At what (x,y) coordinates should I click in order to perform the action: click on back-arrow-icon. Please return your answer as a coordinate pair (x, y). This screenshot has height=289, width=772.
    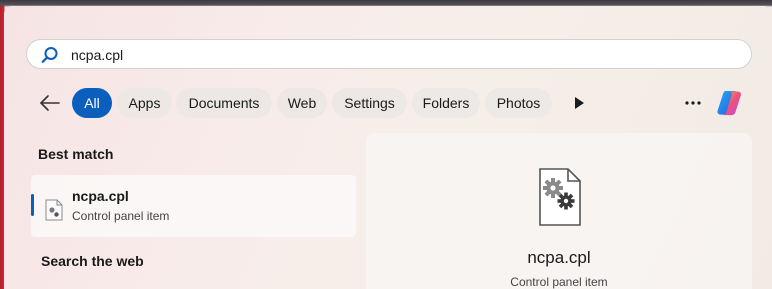
    Looking at the image, I should click on (50, 103).